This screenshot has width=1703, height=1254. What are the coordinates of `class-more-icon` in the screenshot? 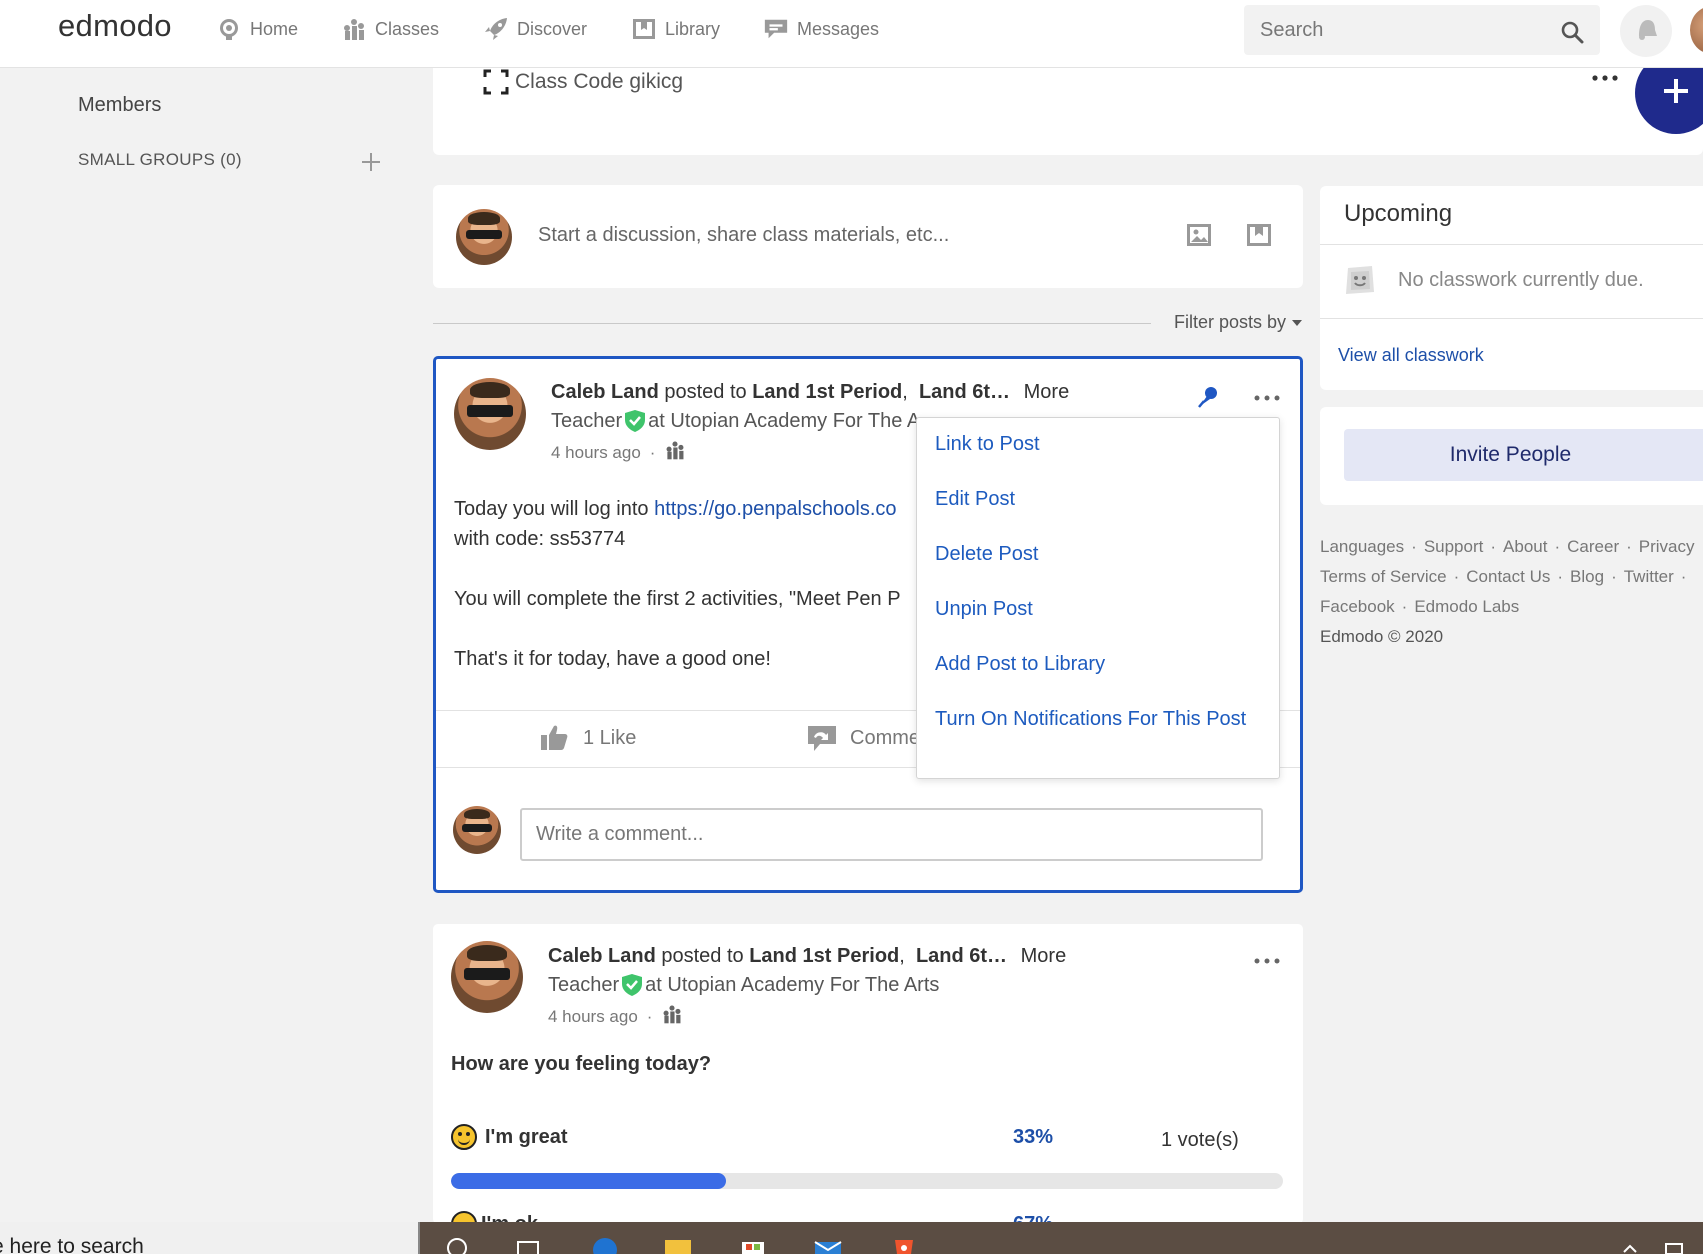 It's located at (1605, 78).